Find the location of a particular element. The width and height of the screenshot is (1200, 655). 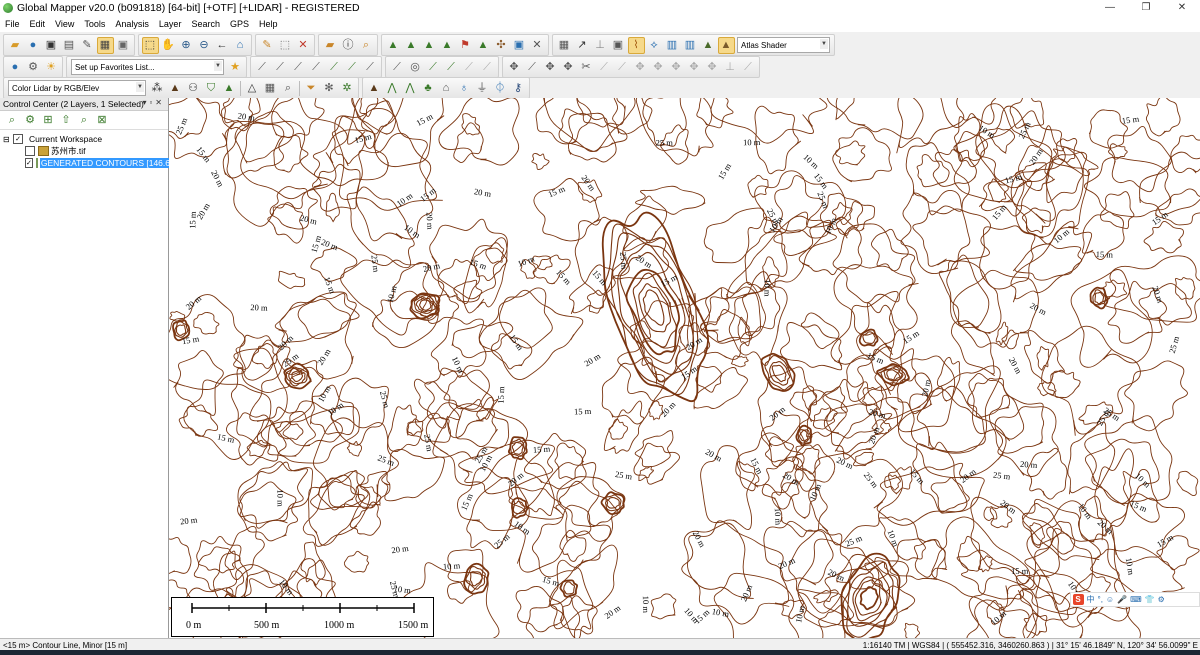

ruler-icon: ▰ is located at coordinates (330, 45).